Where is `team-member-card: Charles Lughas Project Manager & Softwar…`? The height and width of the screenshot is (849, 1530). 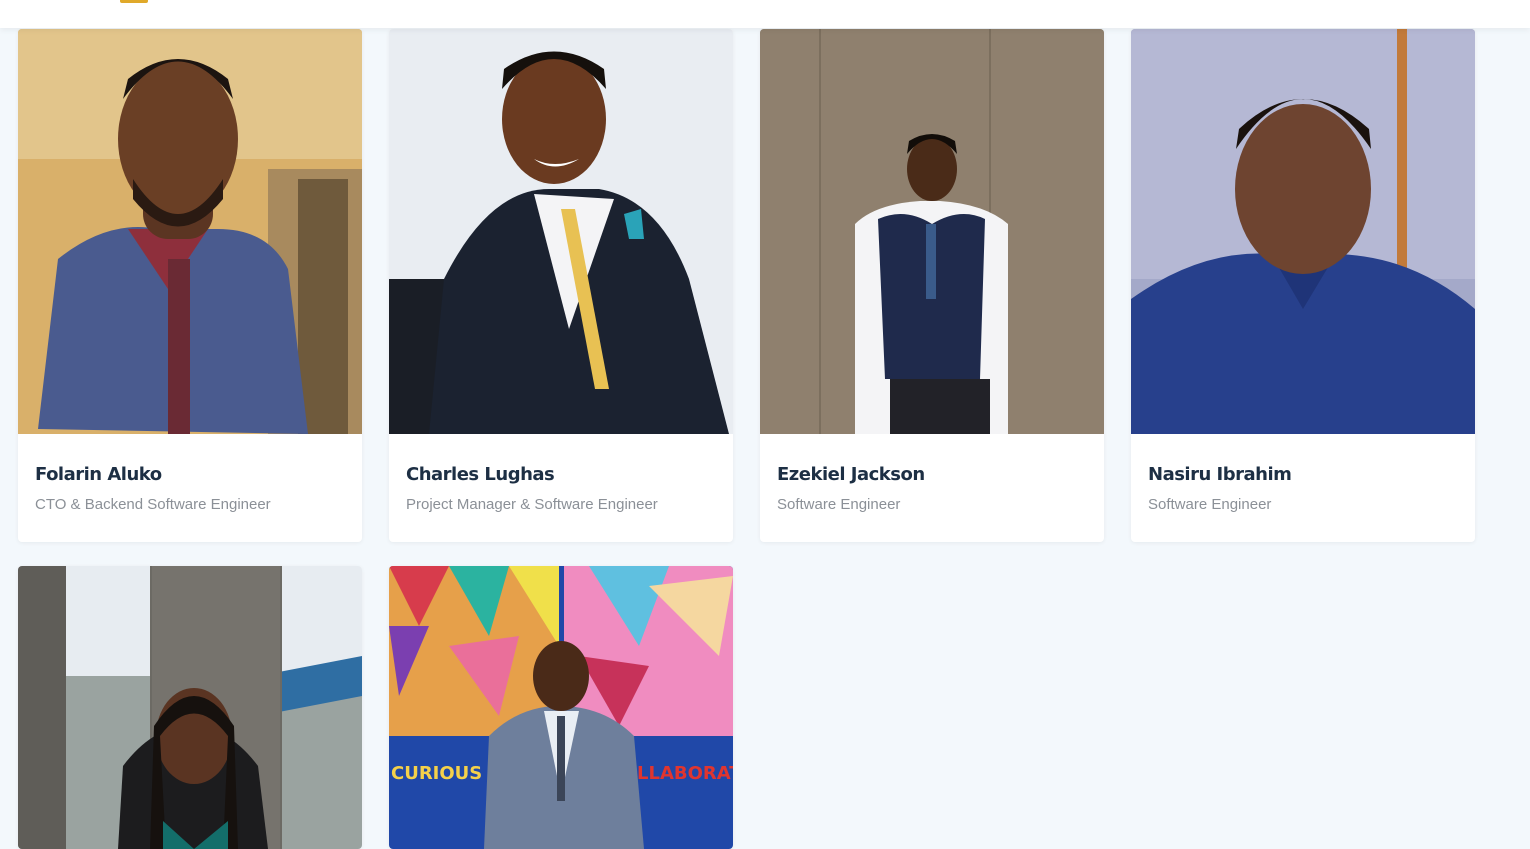
team-member-card: Charles Lughas Project Manager & Softwar… is located at coordinates (561, 285).